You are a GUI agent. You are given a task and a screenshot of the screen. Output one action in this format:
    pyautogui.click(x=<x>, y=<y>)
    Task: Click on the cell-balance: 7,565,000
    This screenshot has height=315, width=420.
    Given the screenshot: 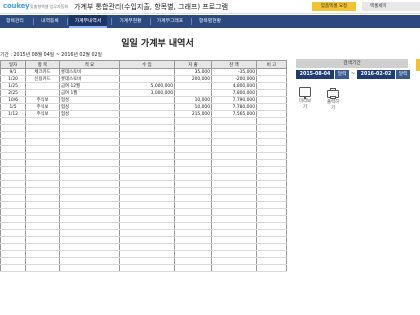 What is the action you would take?
    pyautogui.click(x=234, y=114)
    